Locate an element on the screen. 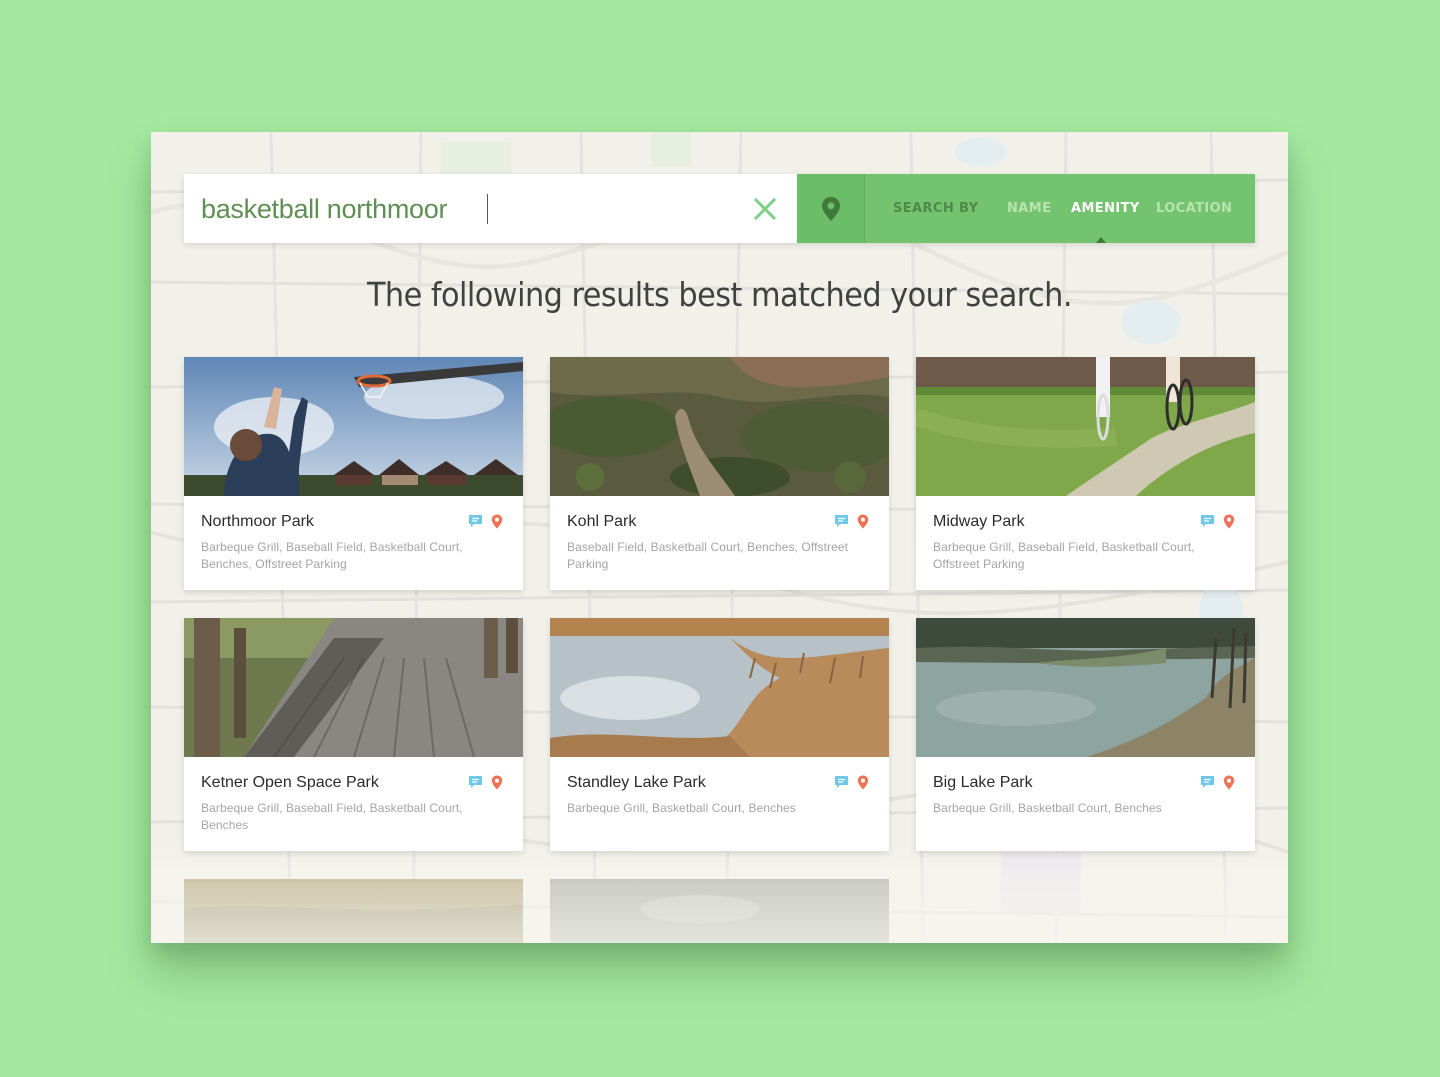 This screenshot has width=1440, height=1077. active-tab-indicator is located at coordinates (1101, 240).